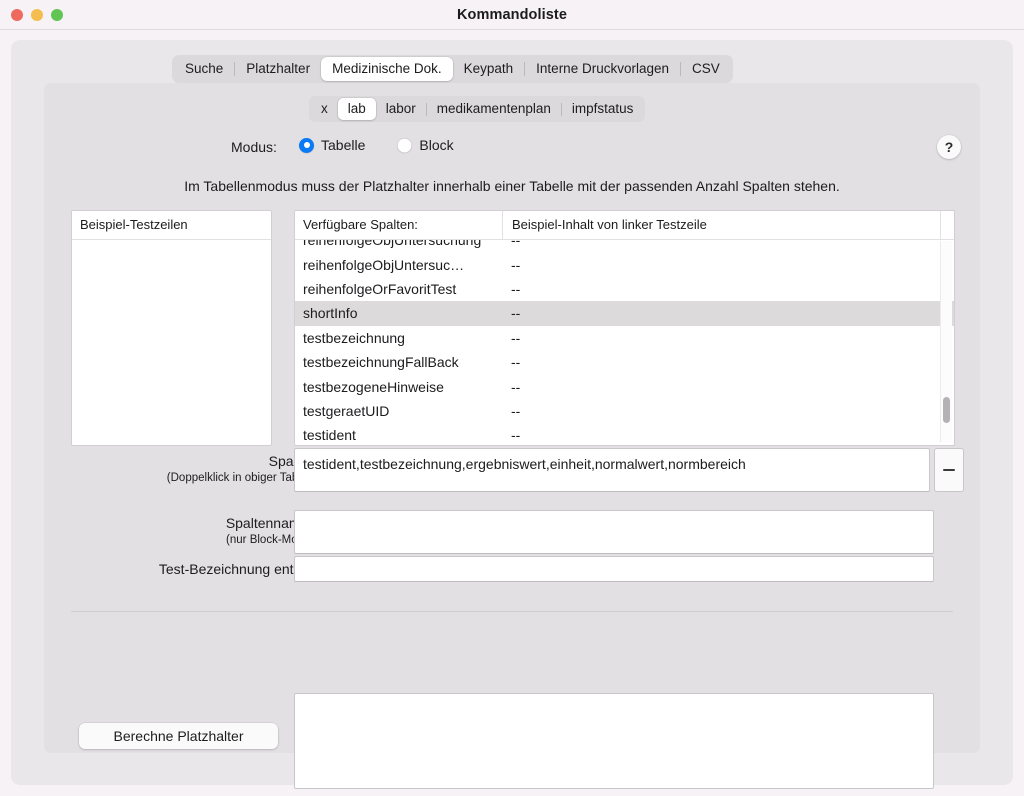 The width and height of the screenshot is (1024, 796). I want to click on table-row: reihenfolgeObjUntersuchung --, so click(624, 246).